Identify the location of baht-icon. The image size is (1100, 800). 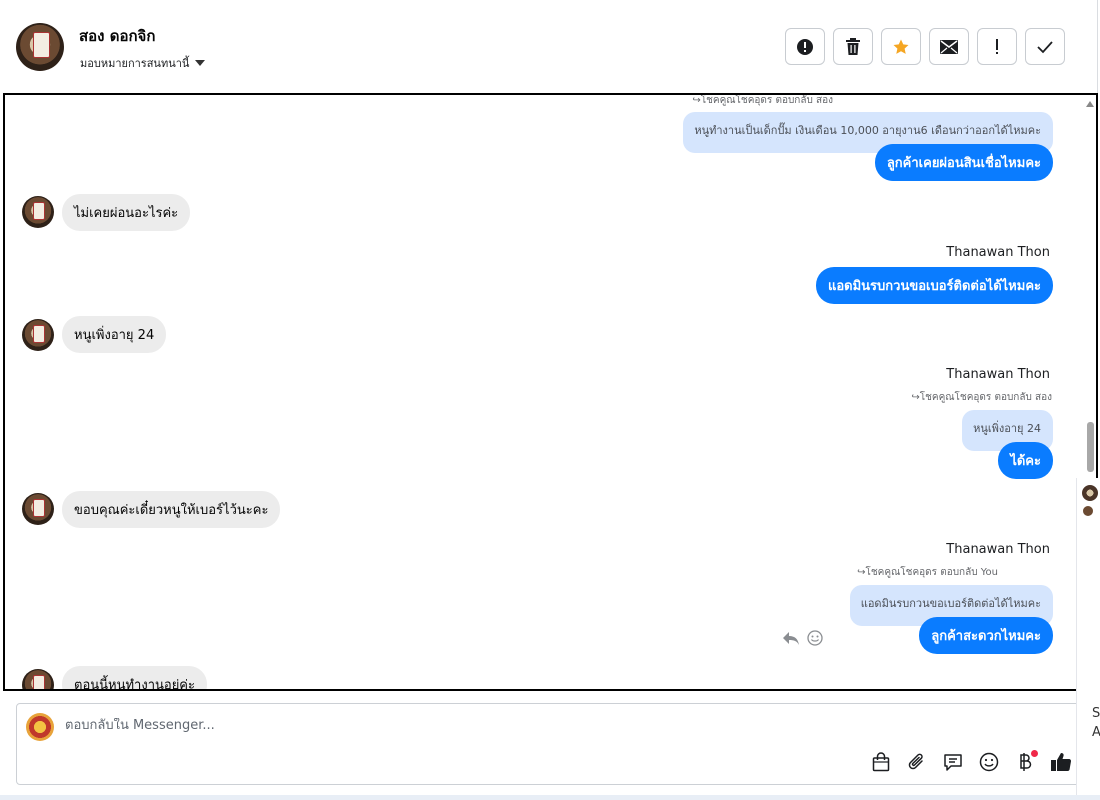
(1026, 762).